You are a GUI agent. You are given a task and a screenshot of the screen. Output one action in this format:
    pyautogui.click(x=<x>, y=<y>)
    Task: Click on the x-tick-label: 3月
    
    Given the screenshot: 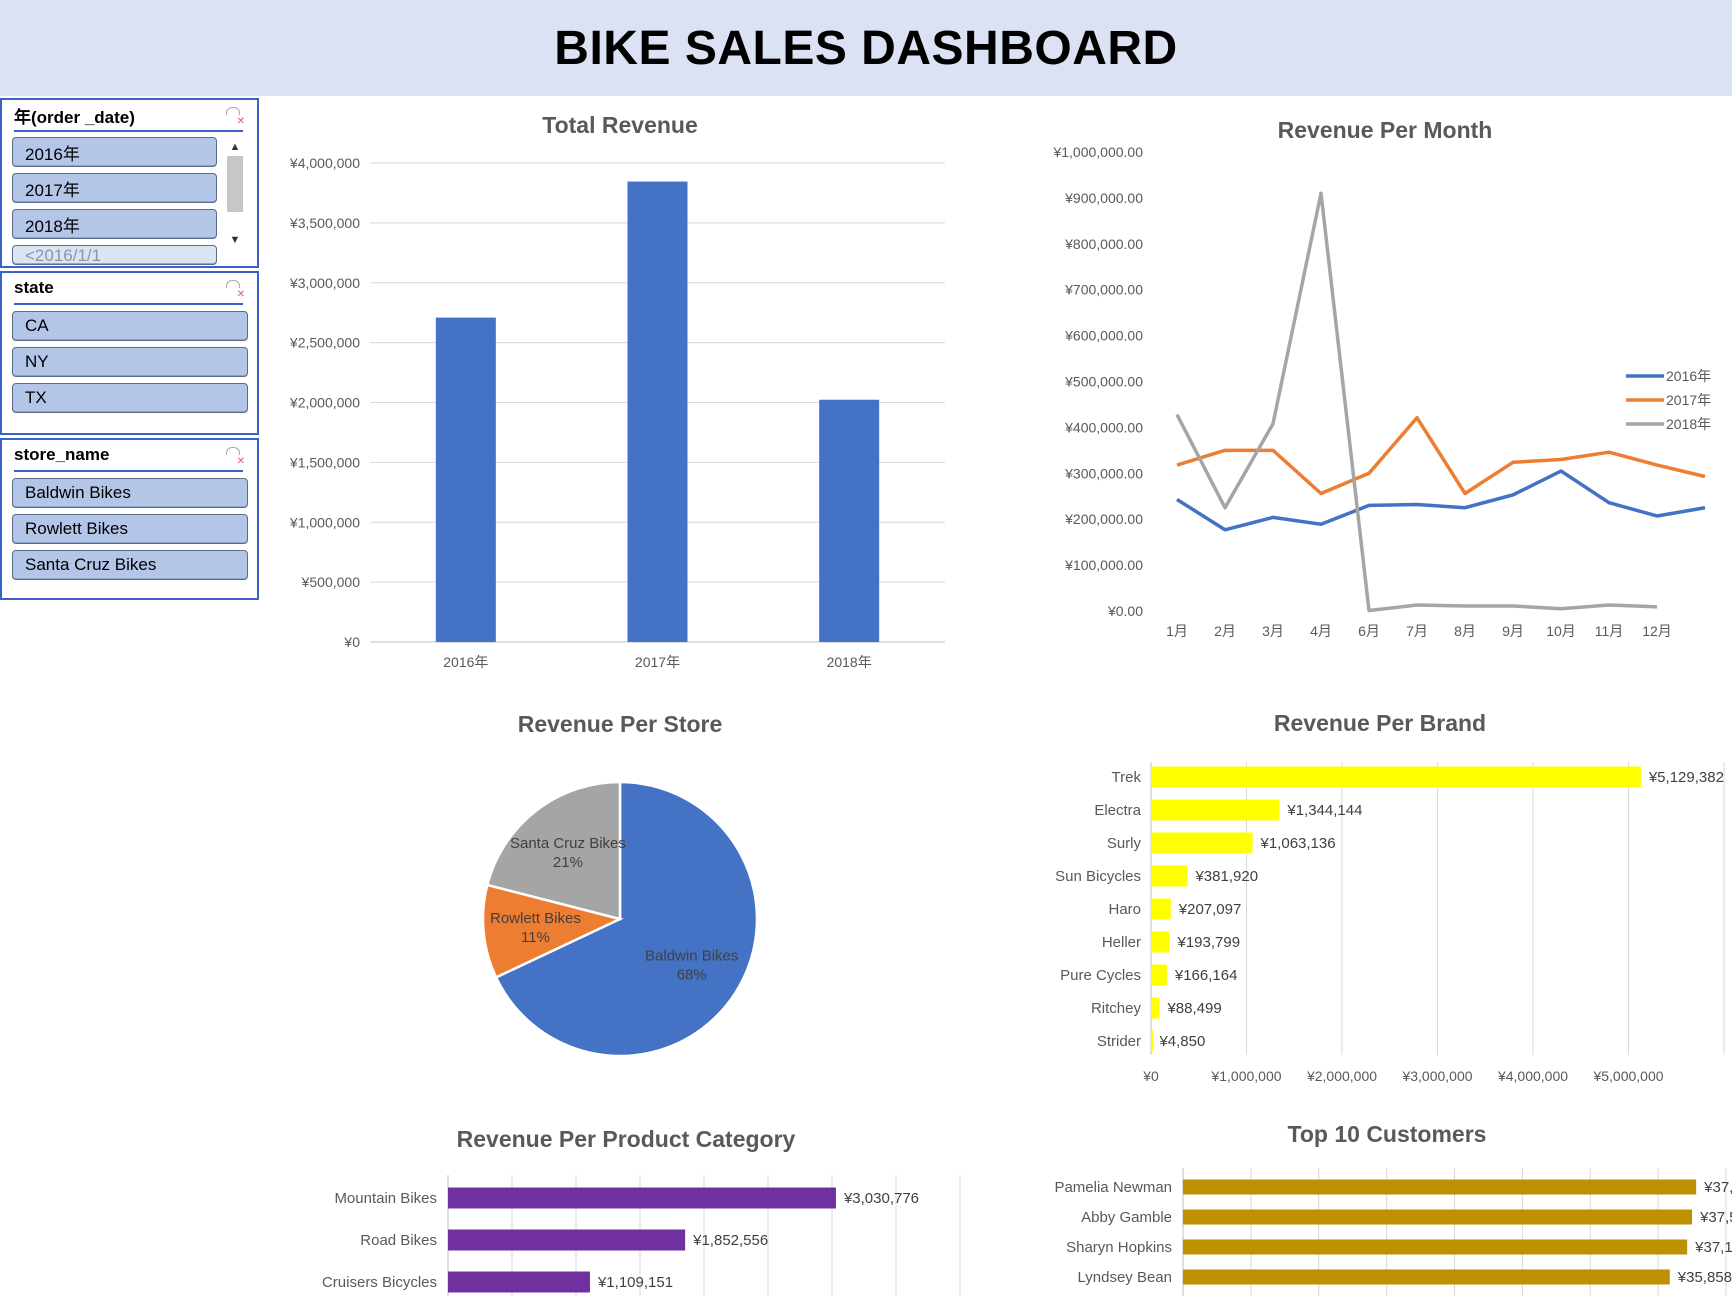 What is the action you would take?
    pyautogui.click(x=1273, y=631)
    